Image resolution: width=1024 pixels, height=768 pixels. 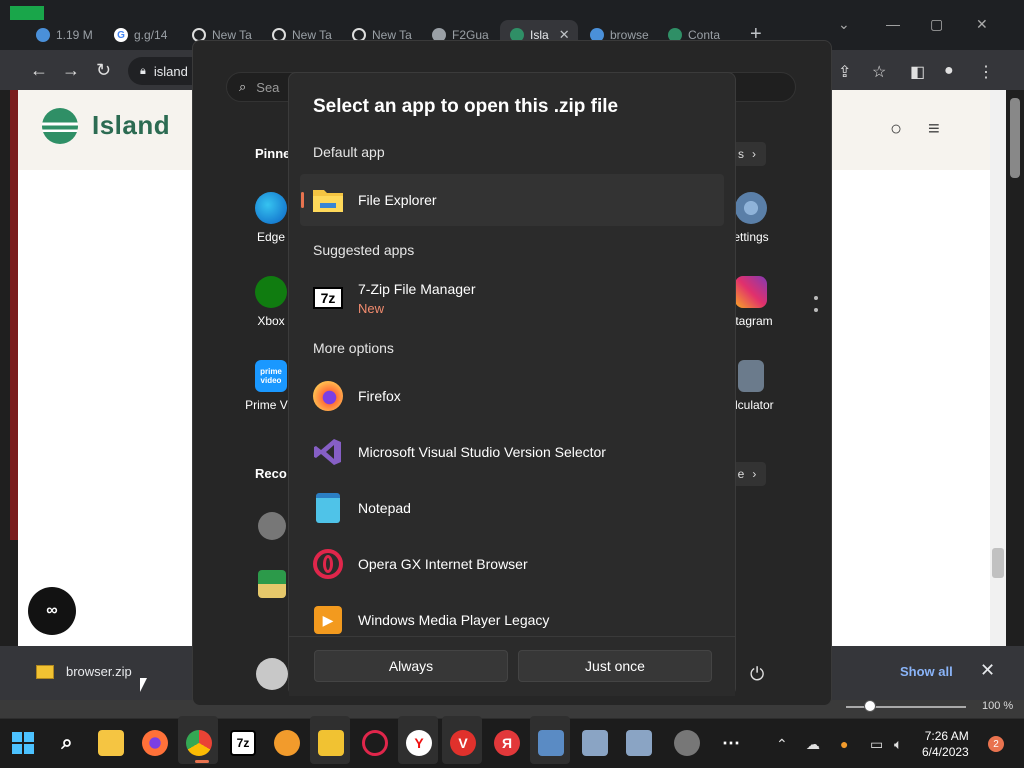 I want to click on globe-icon, so click(x=43, y=35).